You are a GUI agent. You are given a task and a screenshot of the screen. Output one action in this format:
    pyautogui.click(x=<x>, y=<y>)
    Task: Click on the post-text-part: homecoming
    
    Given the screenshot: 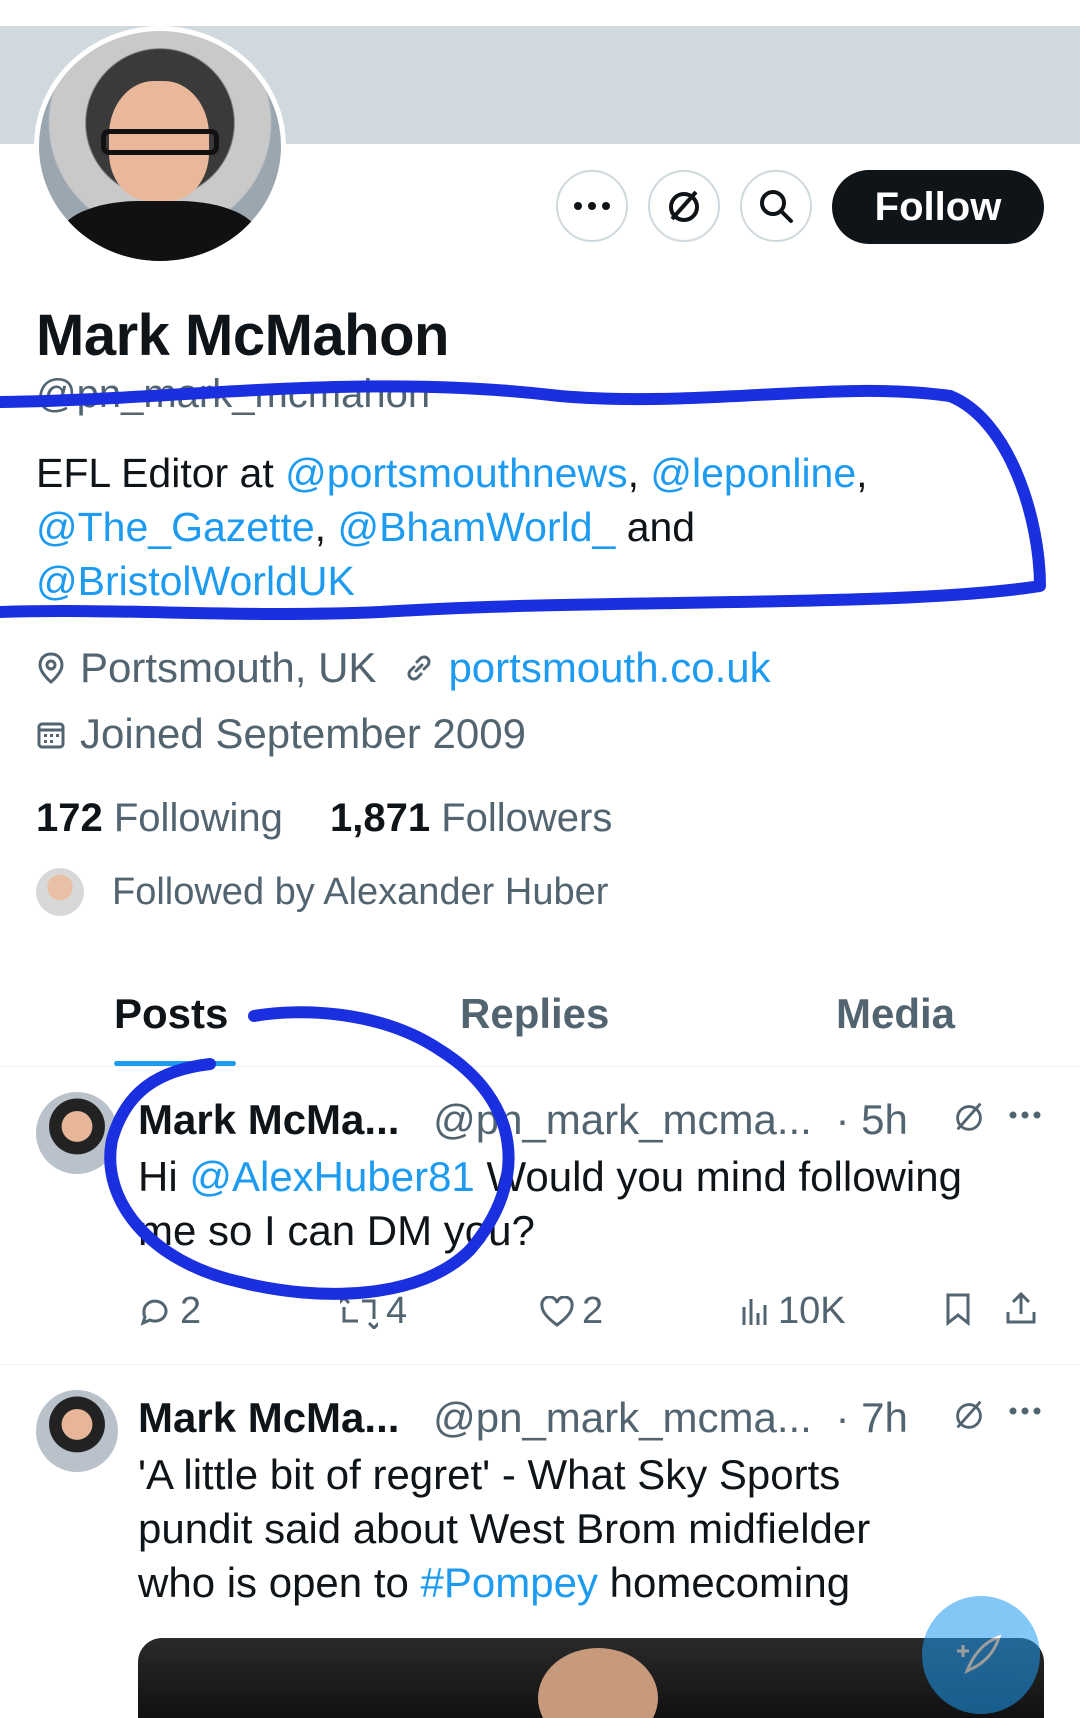 What is the action you would take?
    pyautogui.click(x=724, y=1582)
    